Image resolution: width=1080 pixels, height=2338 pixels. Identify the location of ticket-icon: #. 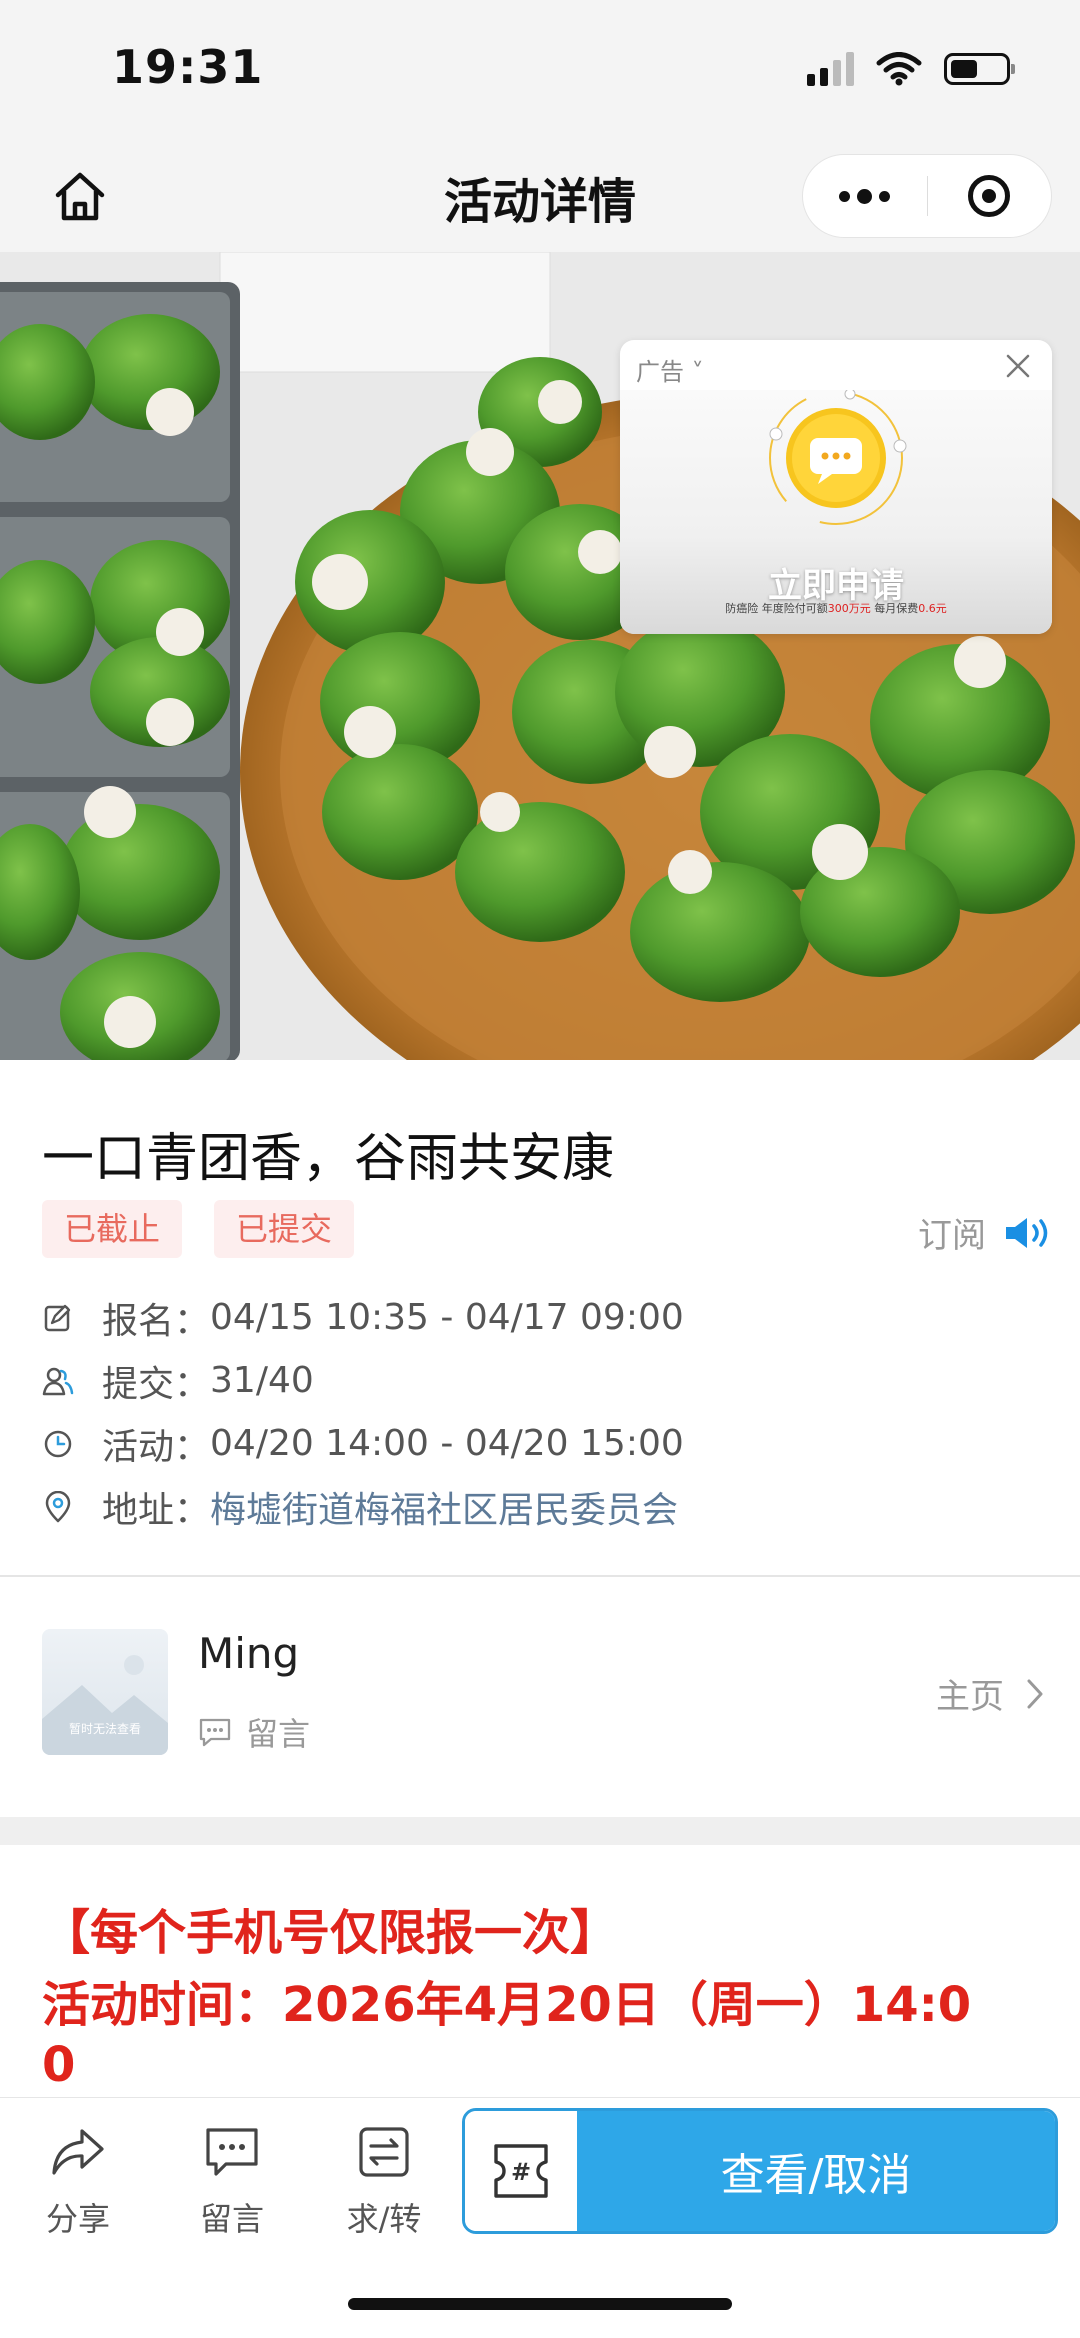
(521, 2171).